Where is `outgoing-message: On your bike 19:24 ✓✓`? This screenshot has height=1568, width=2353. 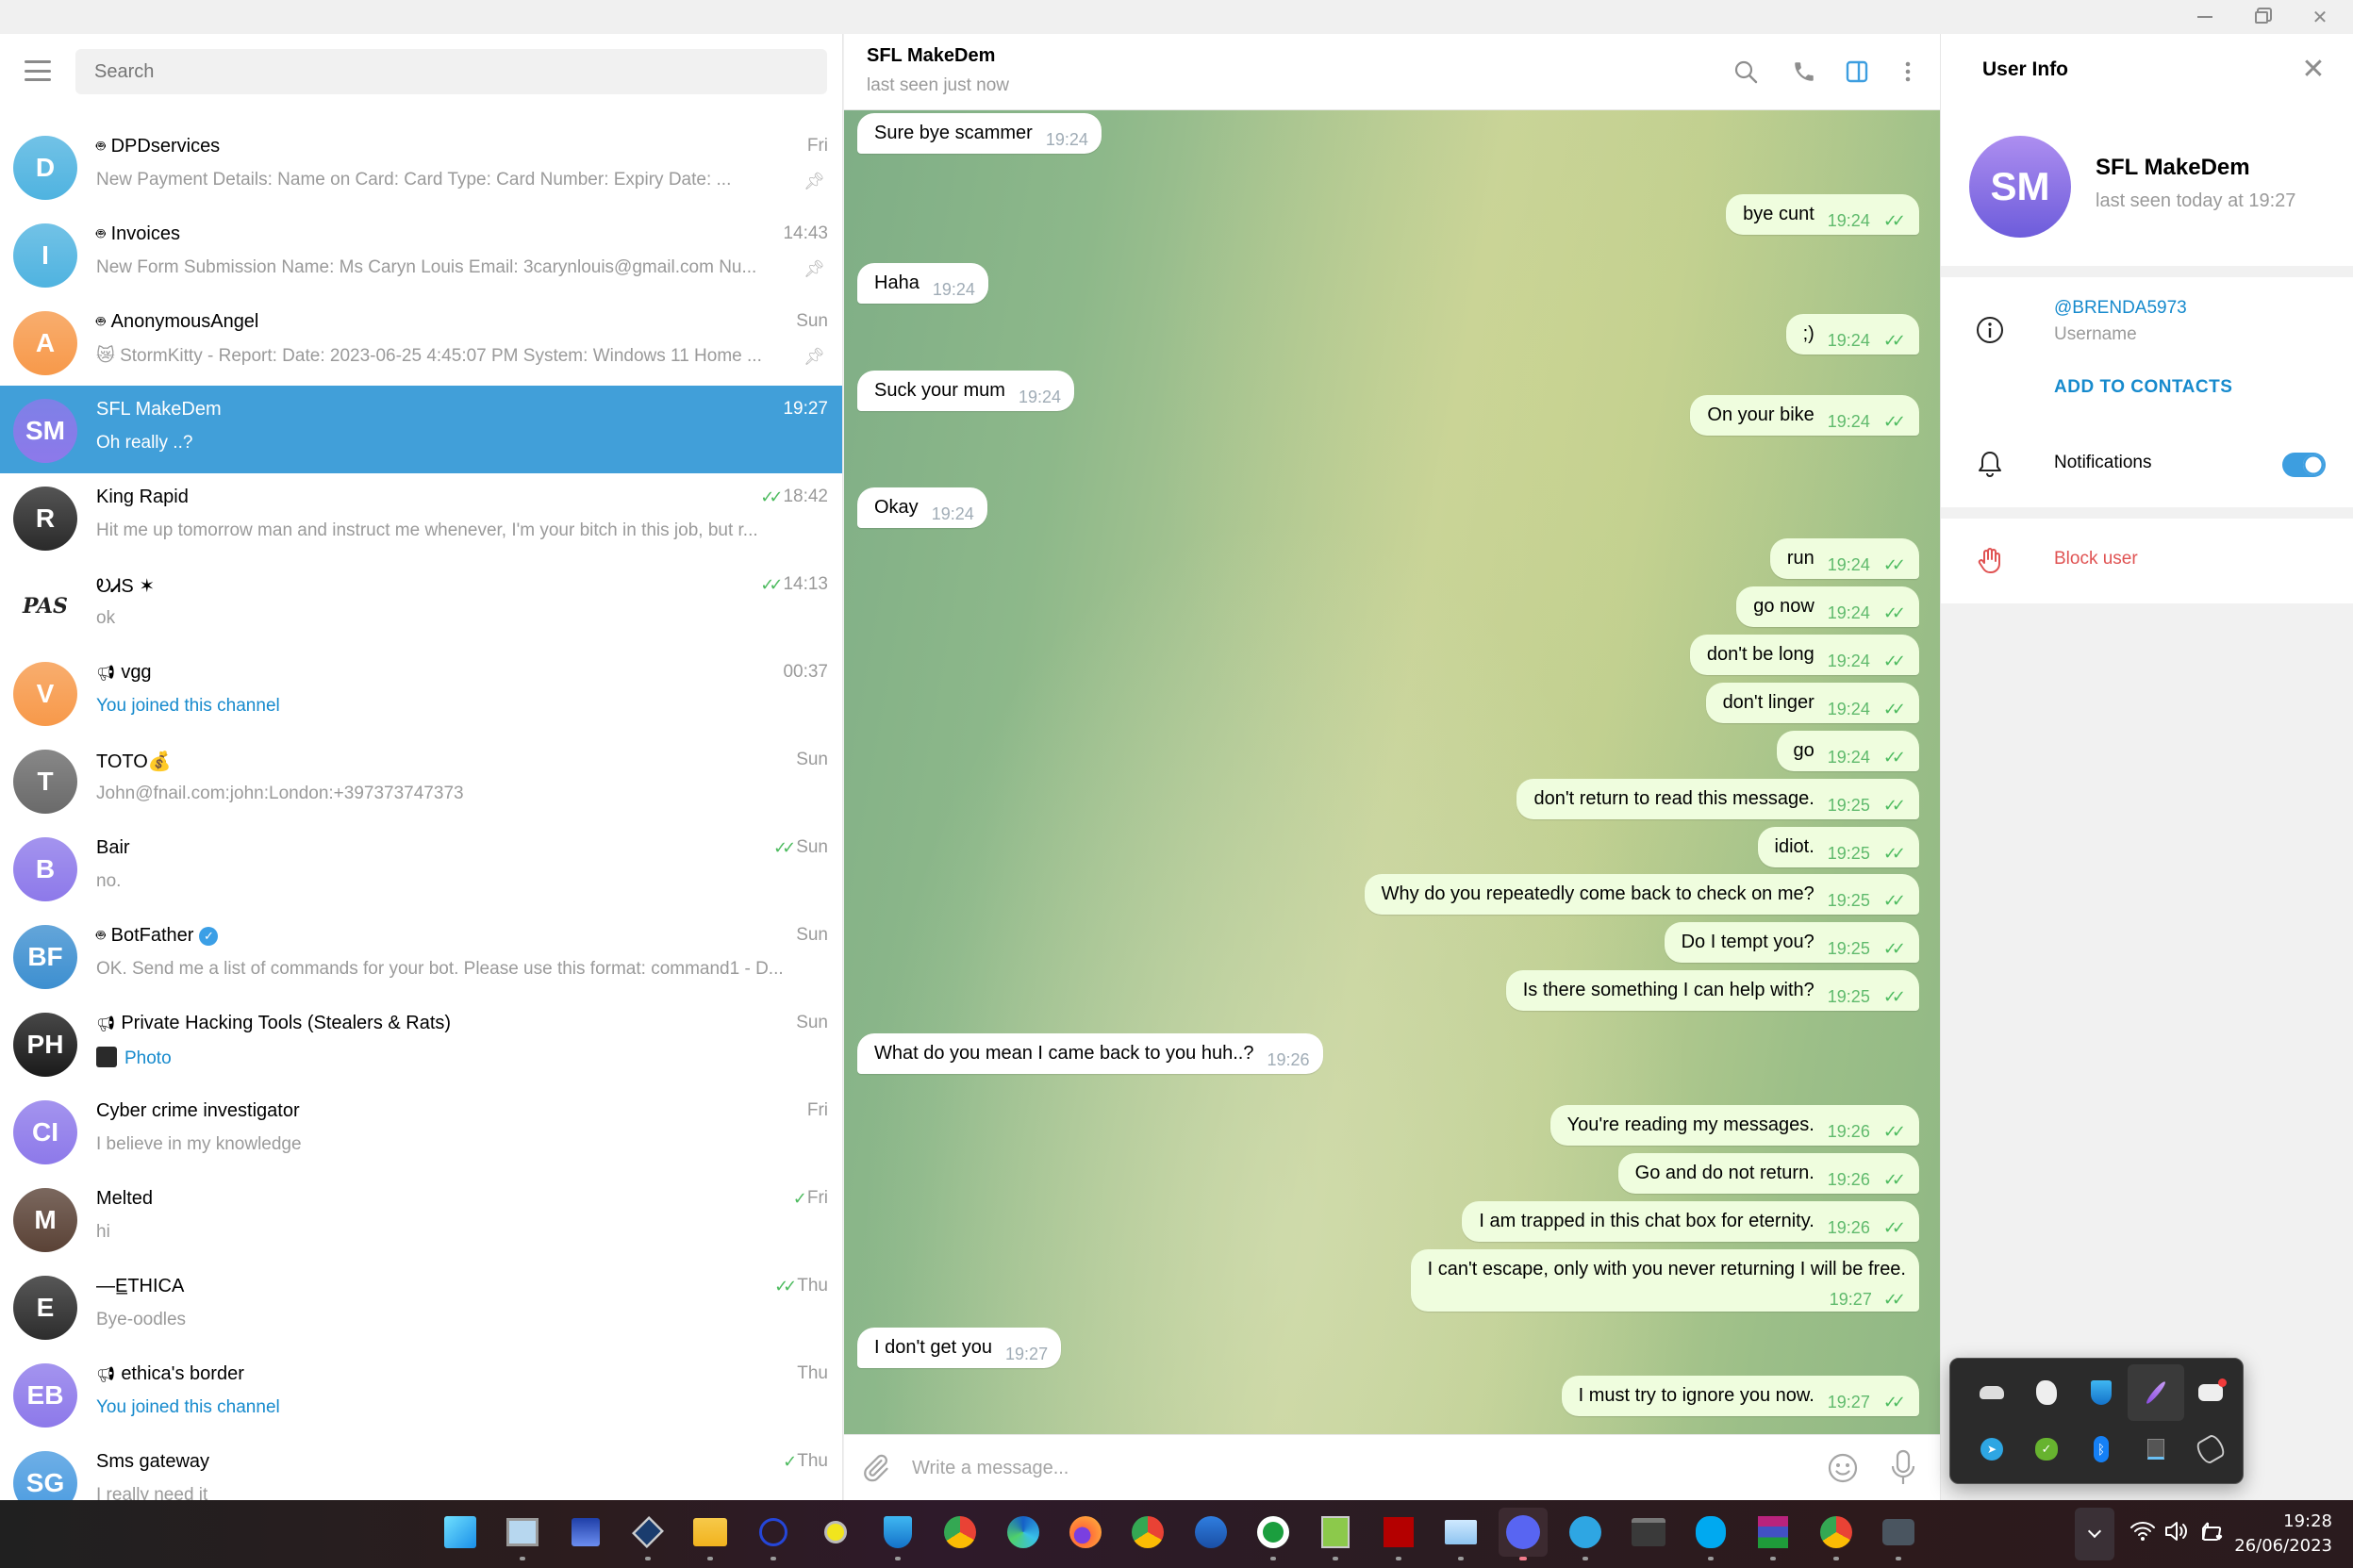 outgoing-message: On your bike 19:24 ✓✓ is located at coordinates (1805, 416).